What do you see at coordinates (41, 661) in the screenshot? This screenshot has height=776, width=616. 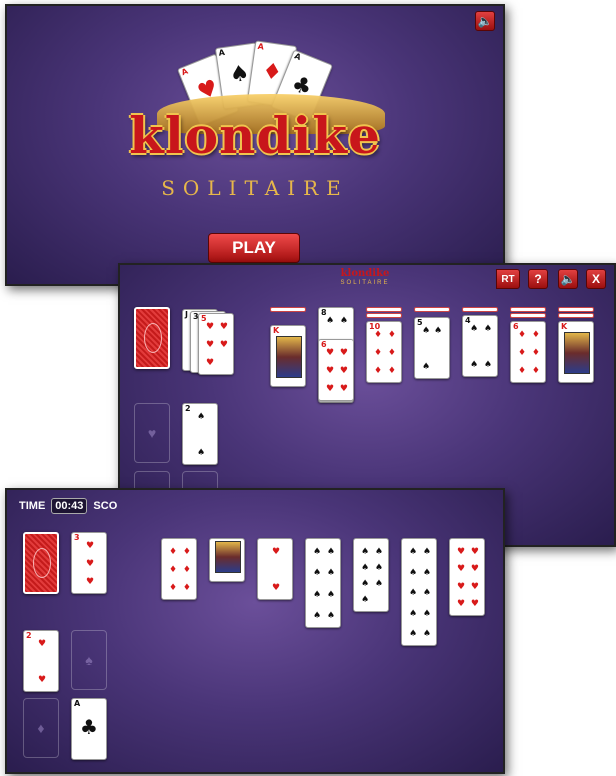 I see `foundation-card: 2 ♥ ♥` at bounding box center [41, 661].